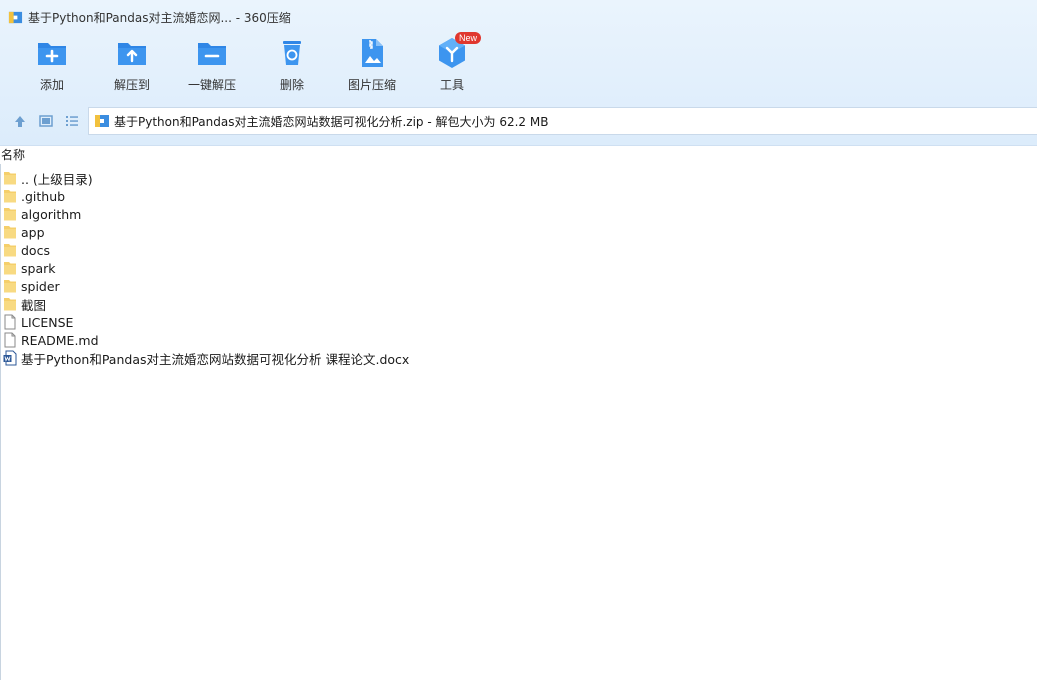 The width and height of the screenshot is (1037, 680). I want to click on column-header-name: 名称, so click(518, 155).